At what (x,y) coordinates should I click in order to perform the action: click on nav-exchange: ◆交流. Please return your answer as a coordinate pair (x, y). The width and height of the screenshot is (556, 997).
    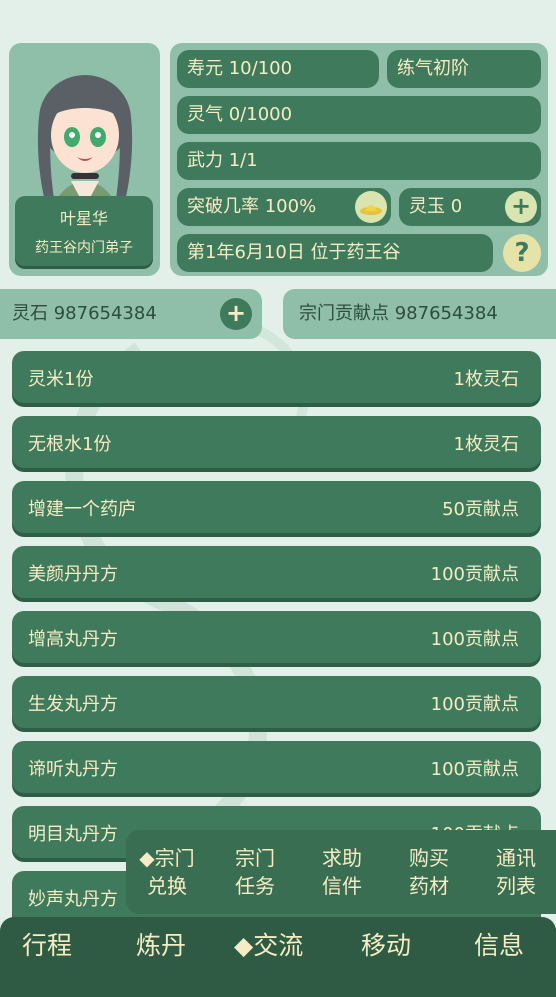
    Looking at the image, I should click on (268, 944).